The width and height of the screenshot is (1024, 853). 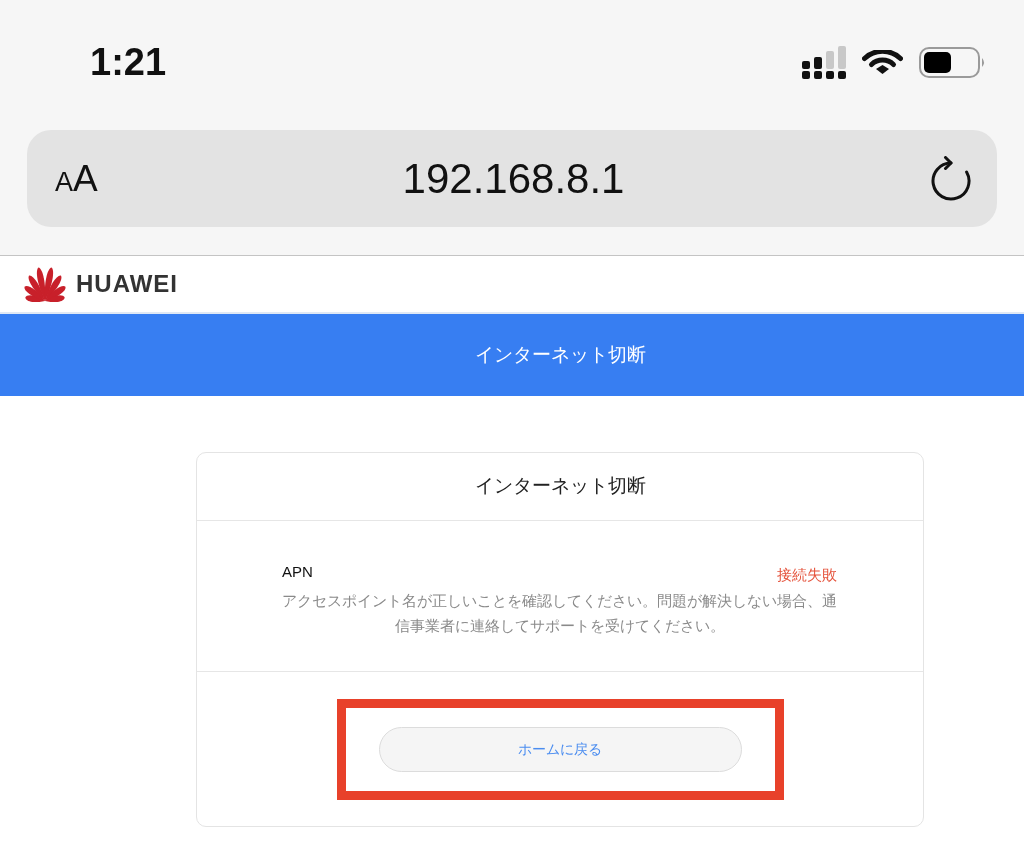 What do you see at coordinates (824, 62) in the screenshot?
I see `signal-icon` at bounding box center [824, 62].